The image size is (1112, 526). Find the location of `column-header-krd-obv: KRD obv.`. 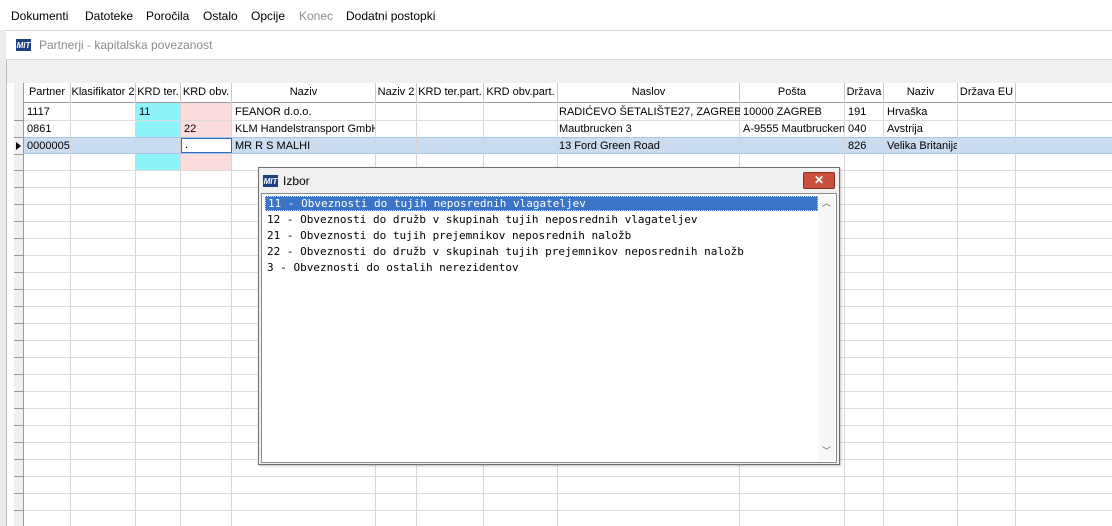

column-header-krd-obv: KRD obv. is located at coordinates (206, 93).